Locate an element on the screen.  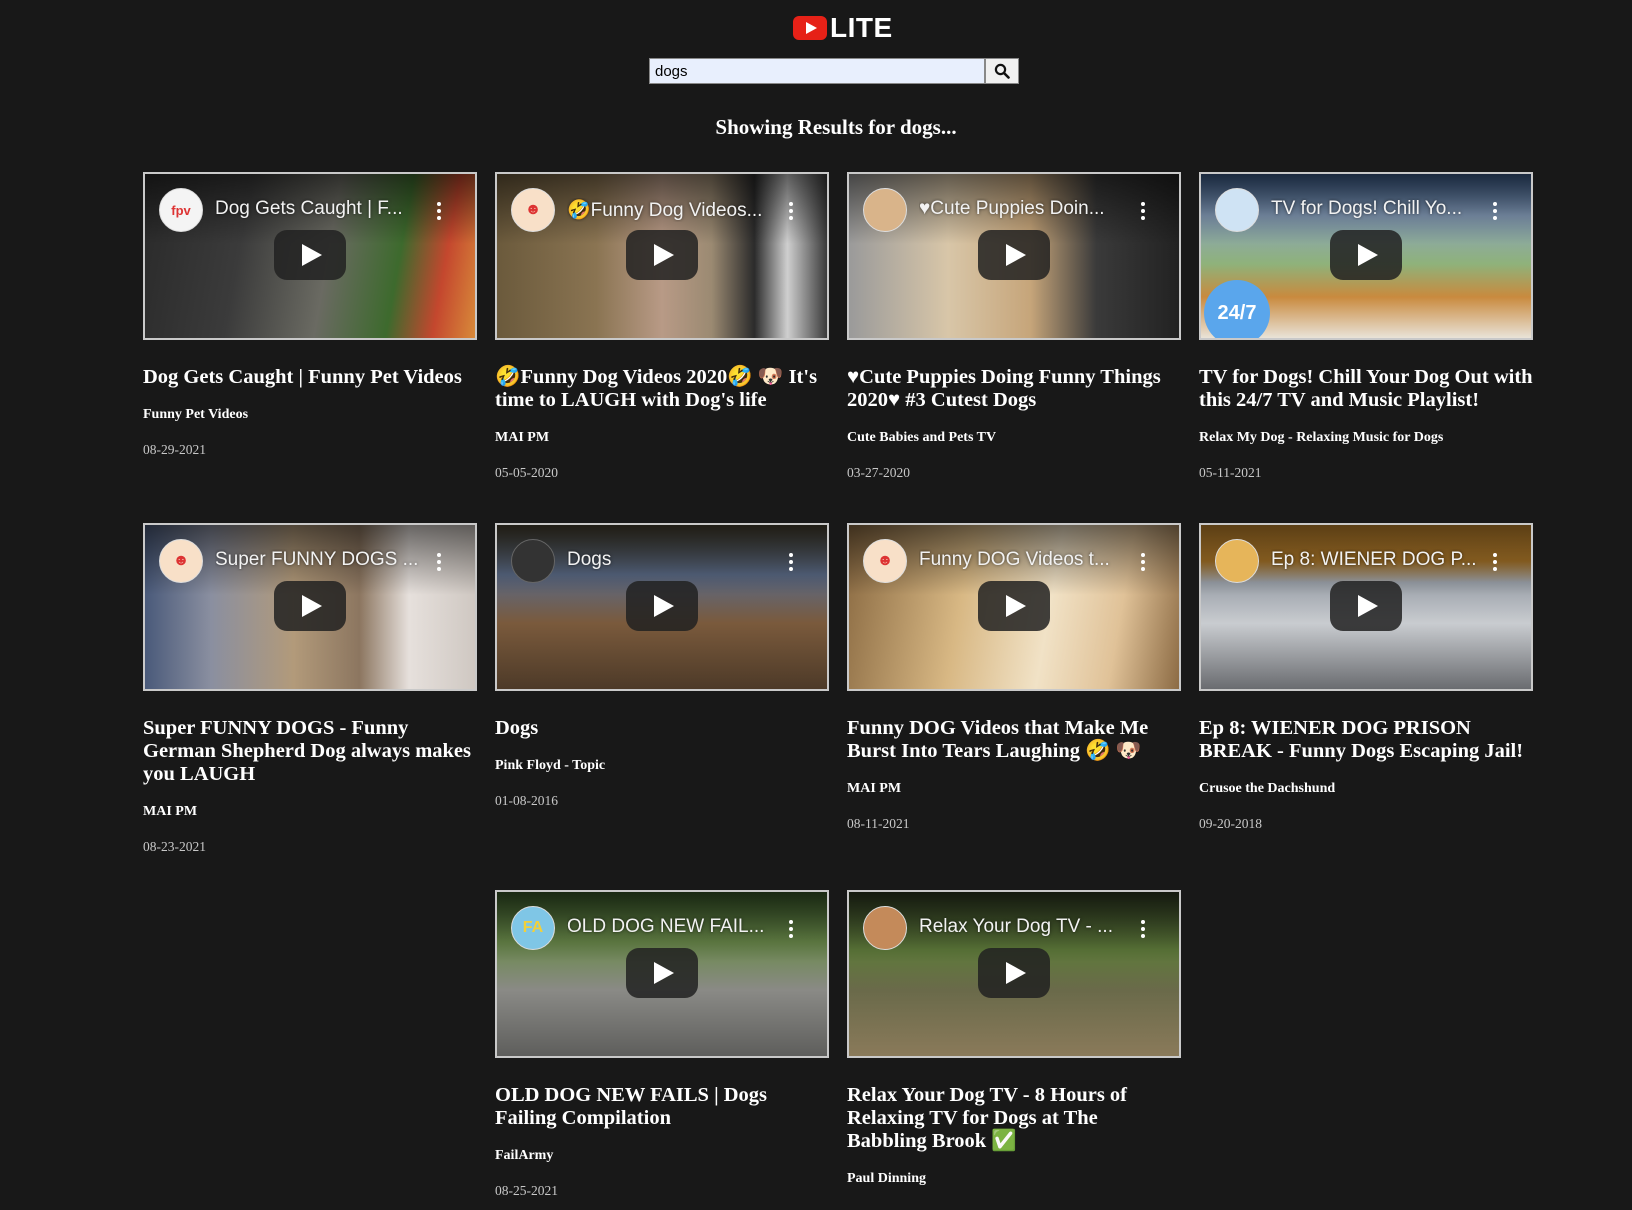
channel-name: Crusoe the Dachshund is located at coordinates (1366, 789).